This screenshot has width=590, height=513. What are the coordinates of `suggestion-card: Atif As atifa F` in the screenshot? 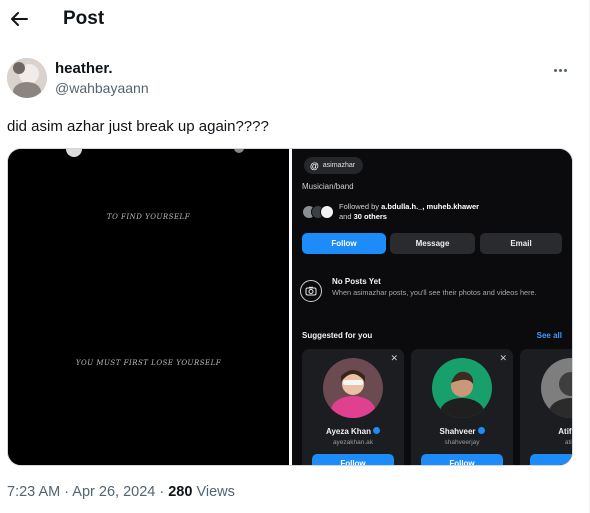 It's located at (546, 407).